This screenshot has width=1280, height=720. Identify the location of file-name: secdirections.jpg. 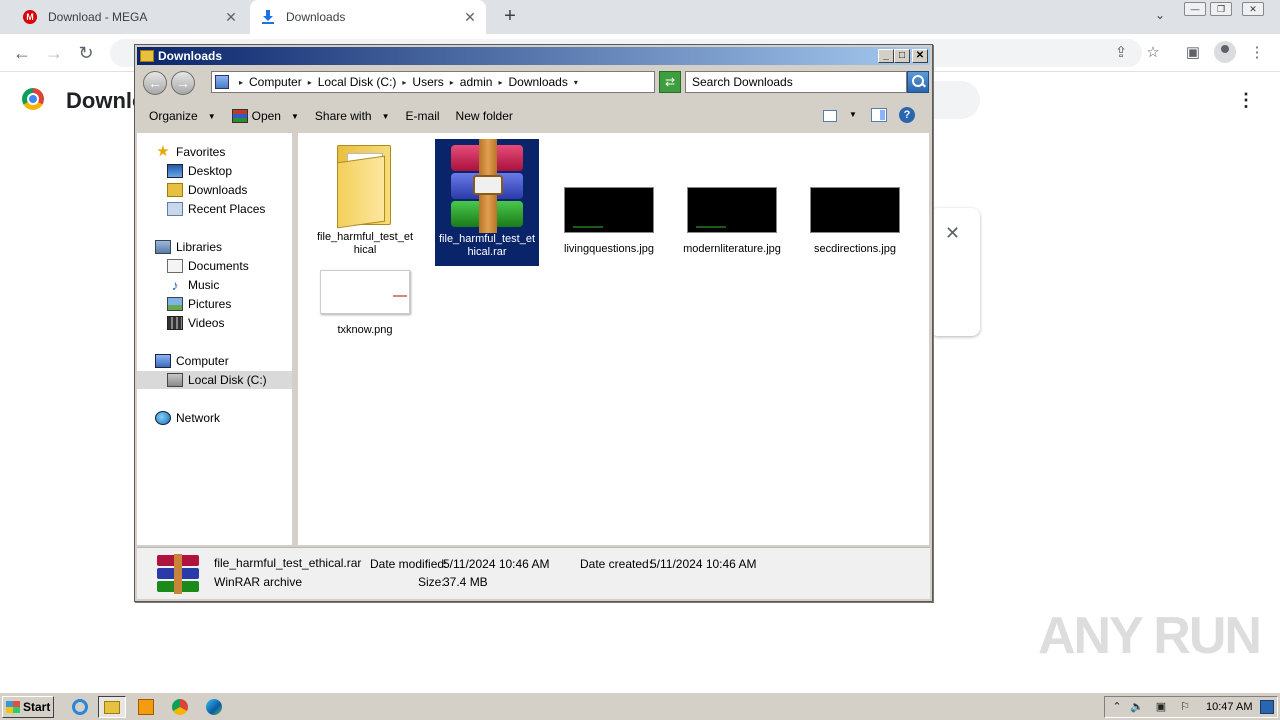
(855, 249).